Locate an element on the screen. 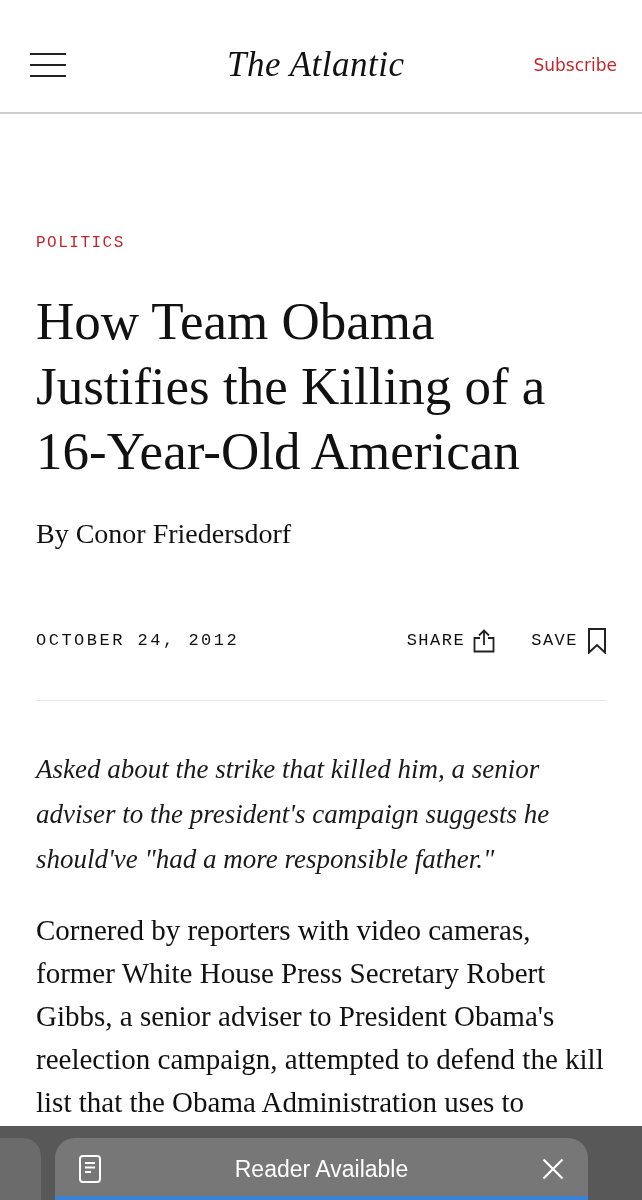 The height and width of the screenshot is (1200, 642). site-logo: The Atlantic is located at coordinates (316, 65).